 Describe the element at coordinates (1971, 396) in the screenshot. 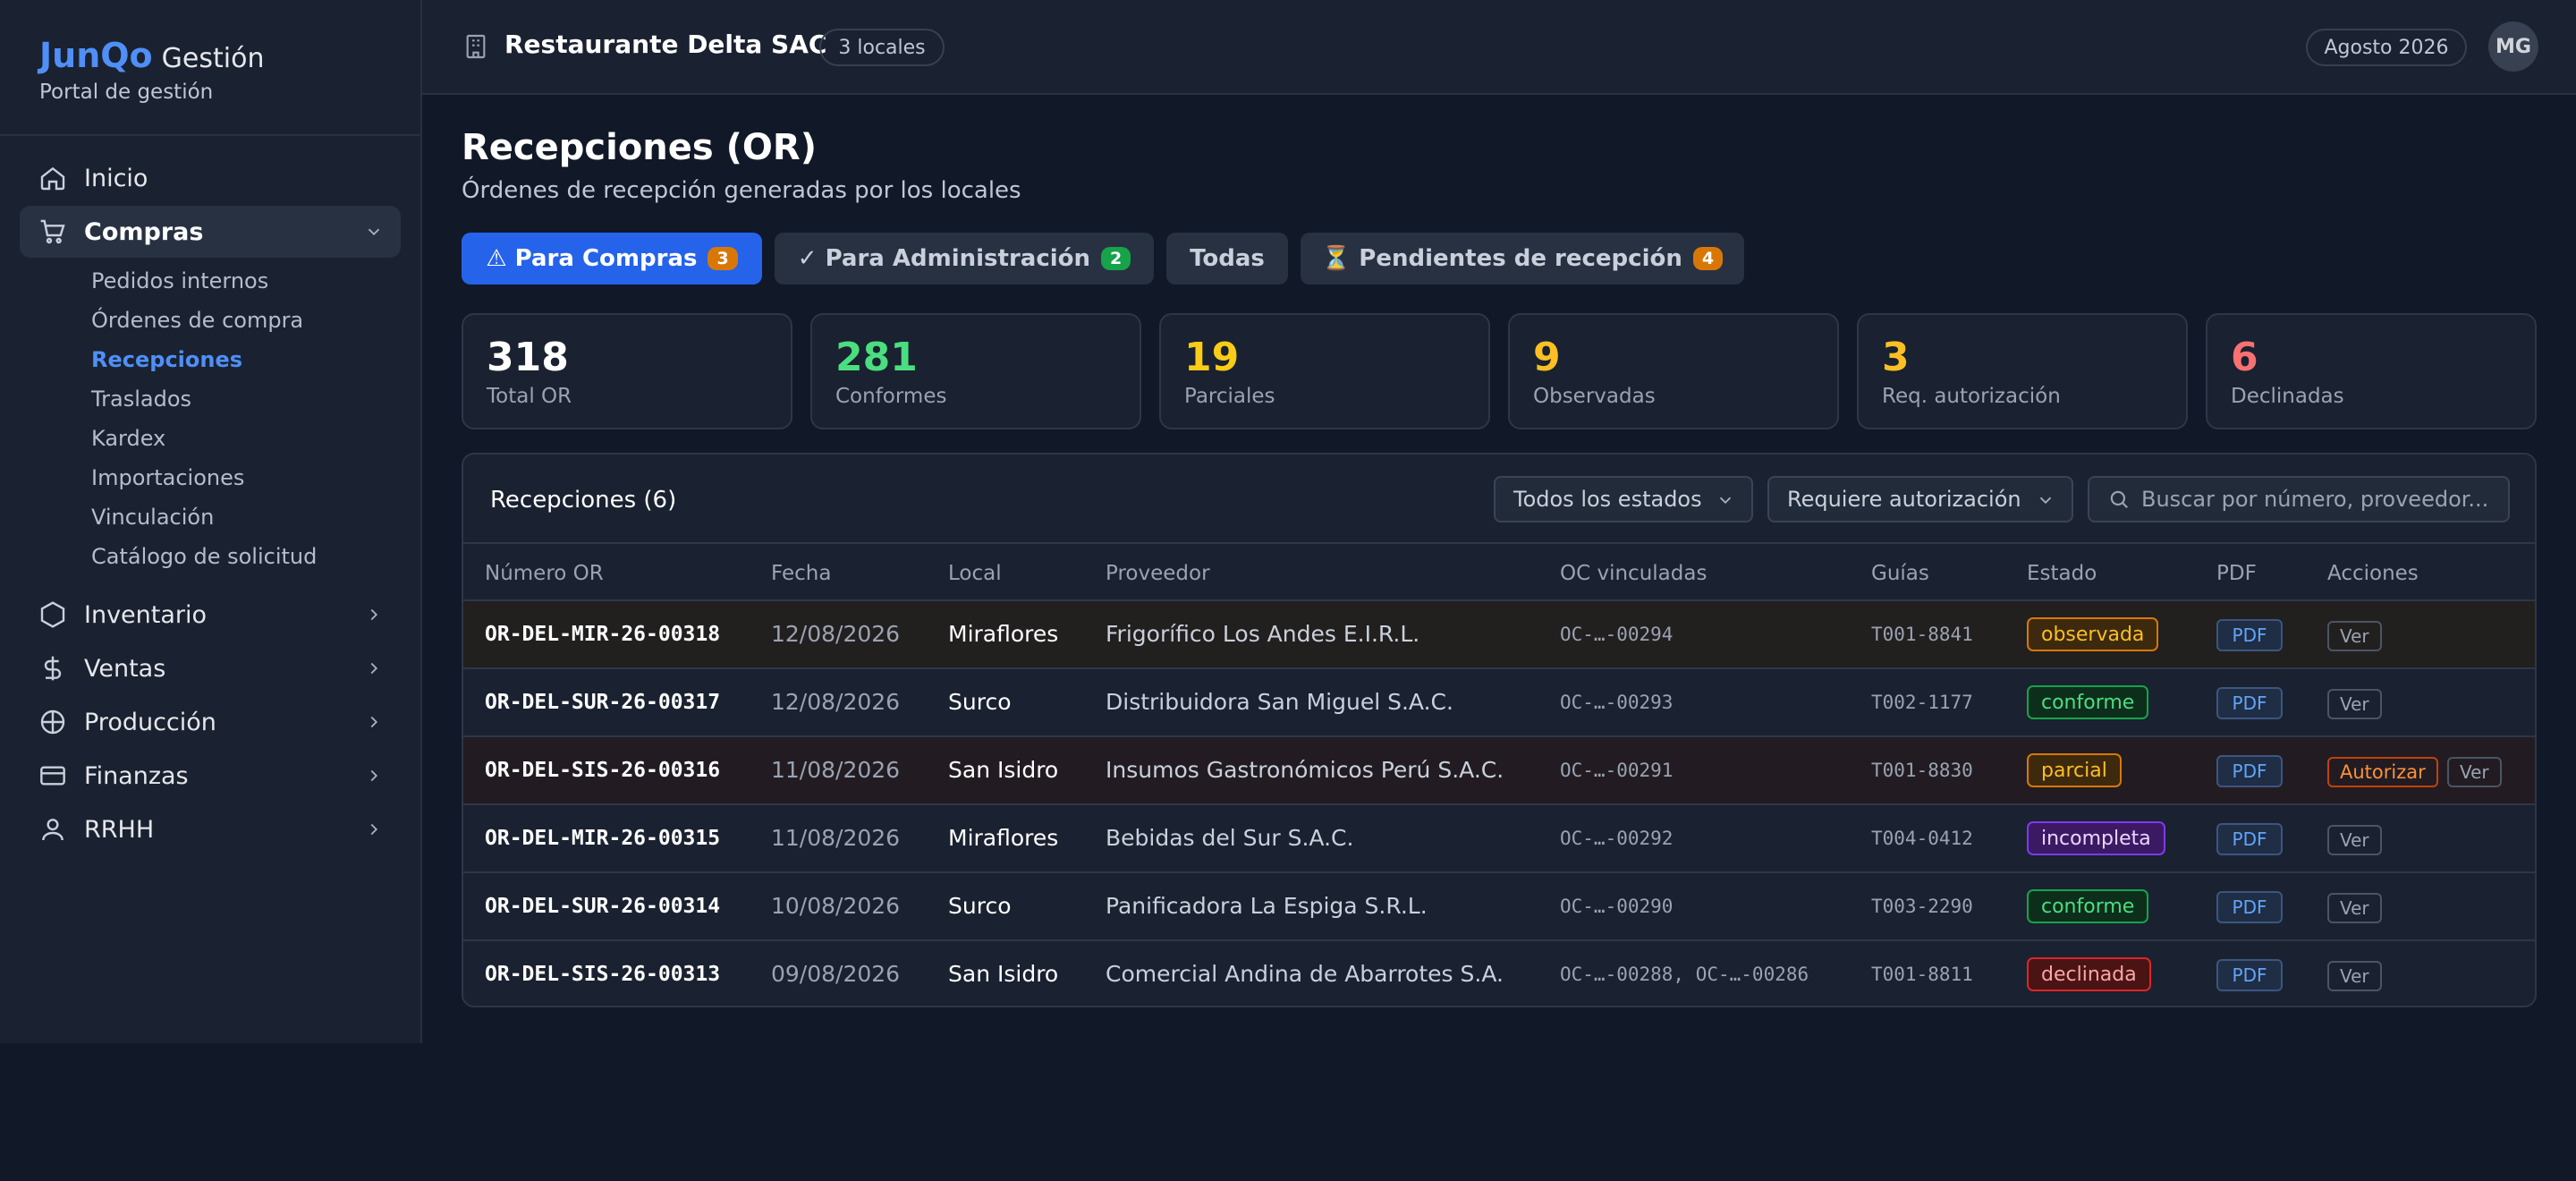

I see `stat-label: Req. autorización` at that location.